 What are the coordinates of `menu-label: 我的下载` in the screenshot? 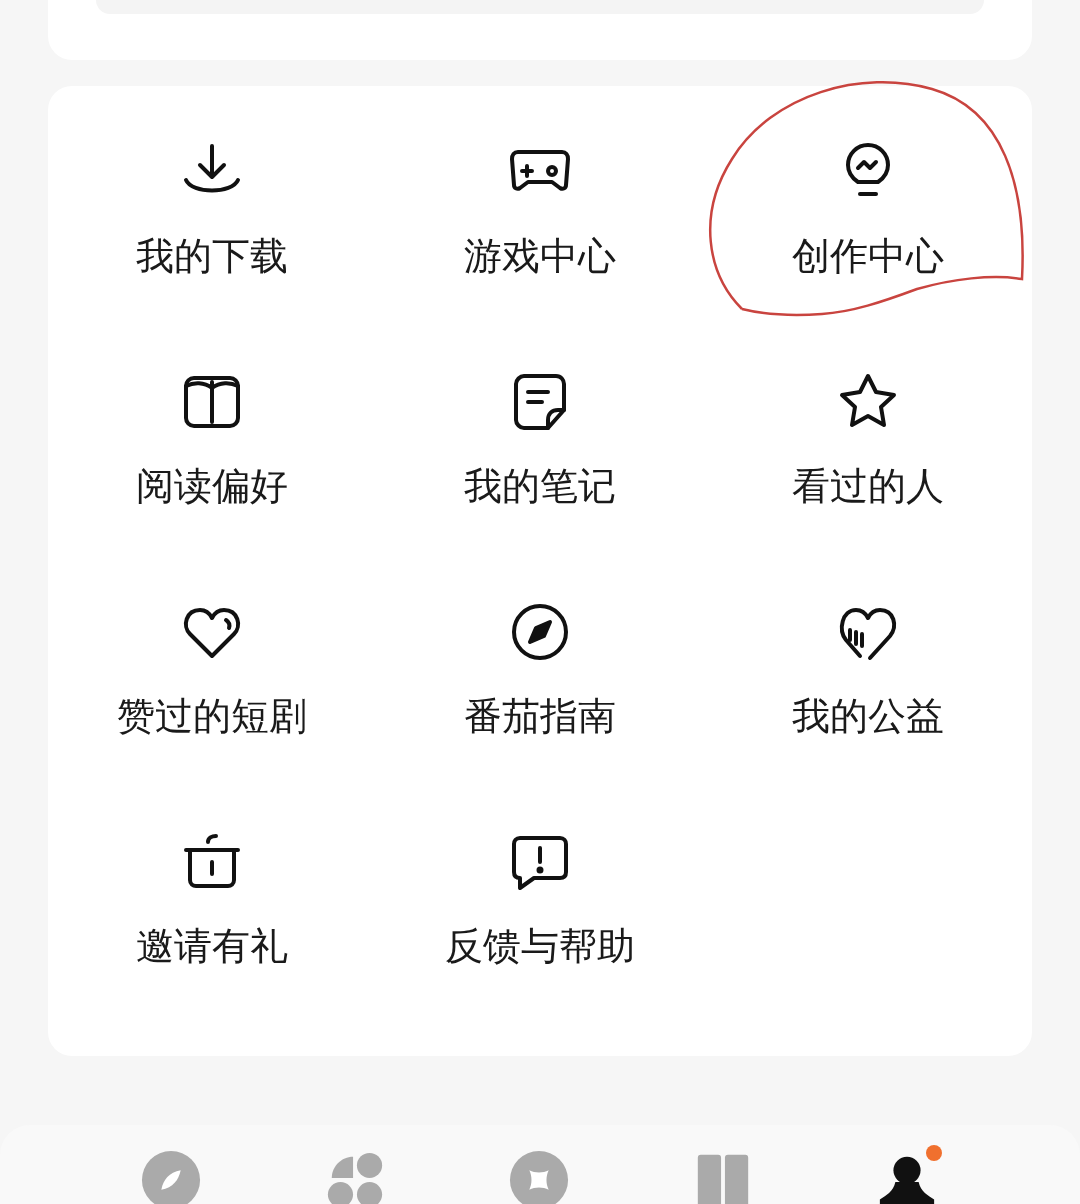 It's located at (212, 256).